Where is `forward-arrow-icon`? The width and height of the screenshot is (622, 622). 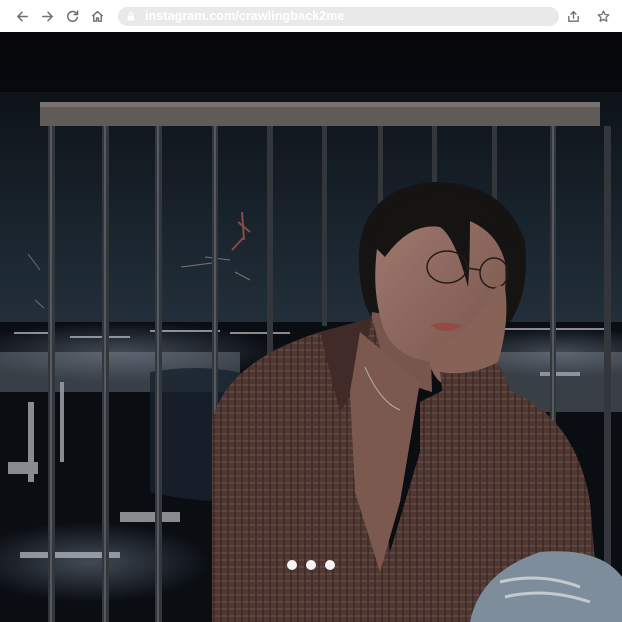 forward-arrow-icon is located at coordinates (47, 16).